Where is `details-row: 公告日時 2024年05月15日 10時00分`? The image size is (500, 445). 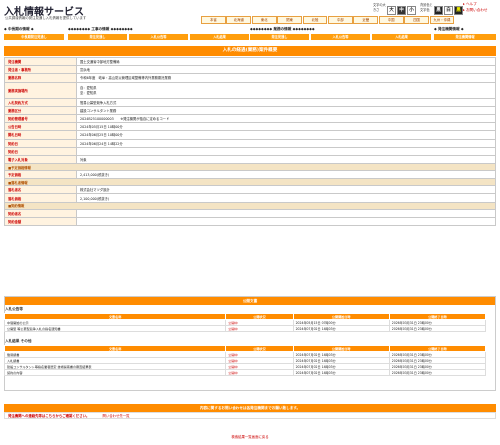 details-row: 公告日時 2024年05月15日 10時00分 is located at coordinates (250, 127).